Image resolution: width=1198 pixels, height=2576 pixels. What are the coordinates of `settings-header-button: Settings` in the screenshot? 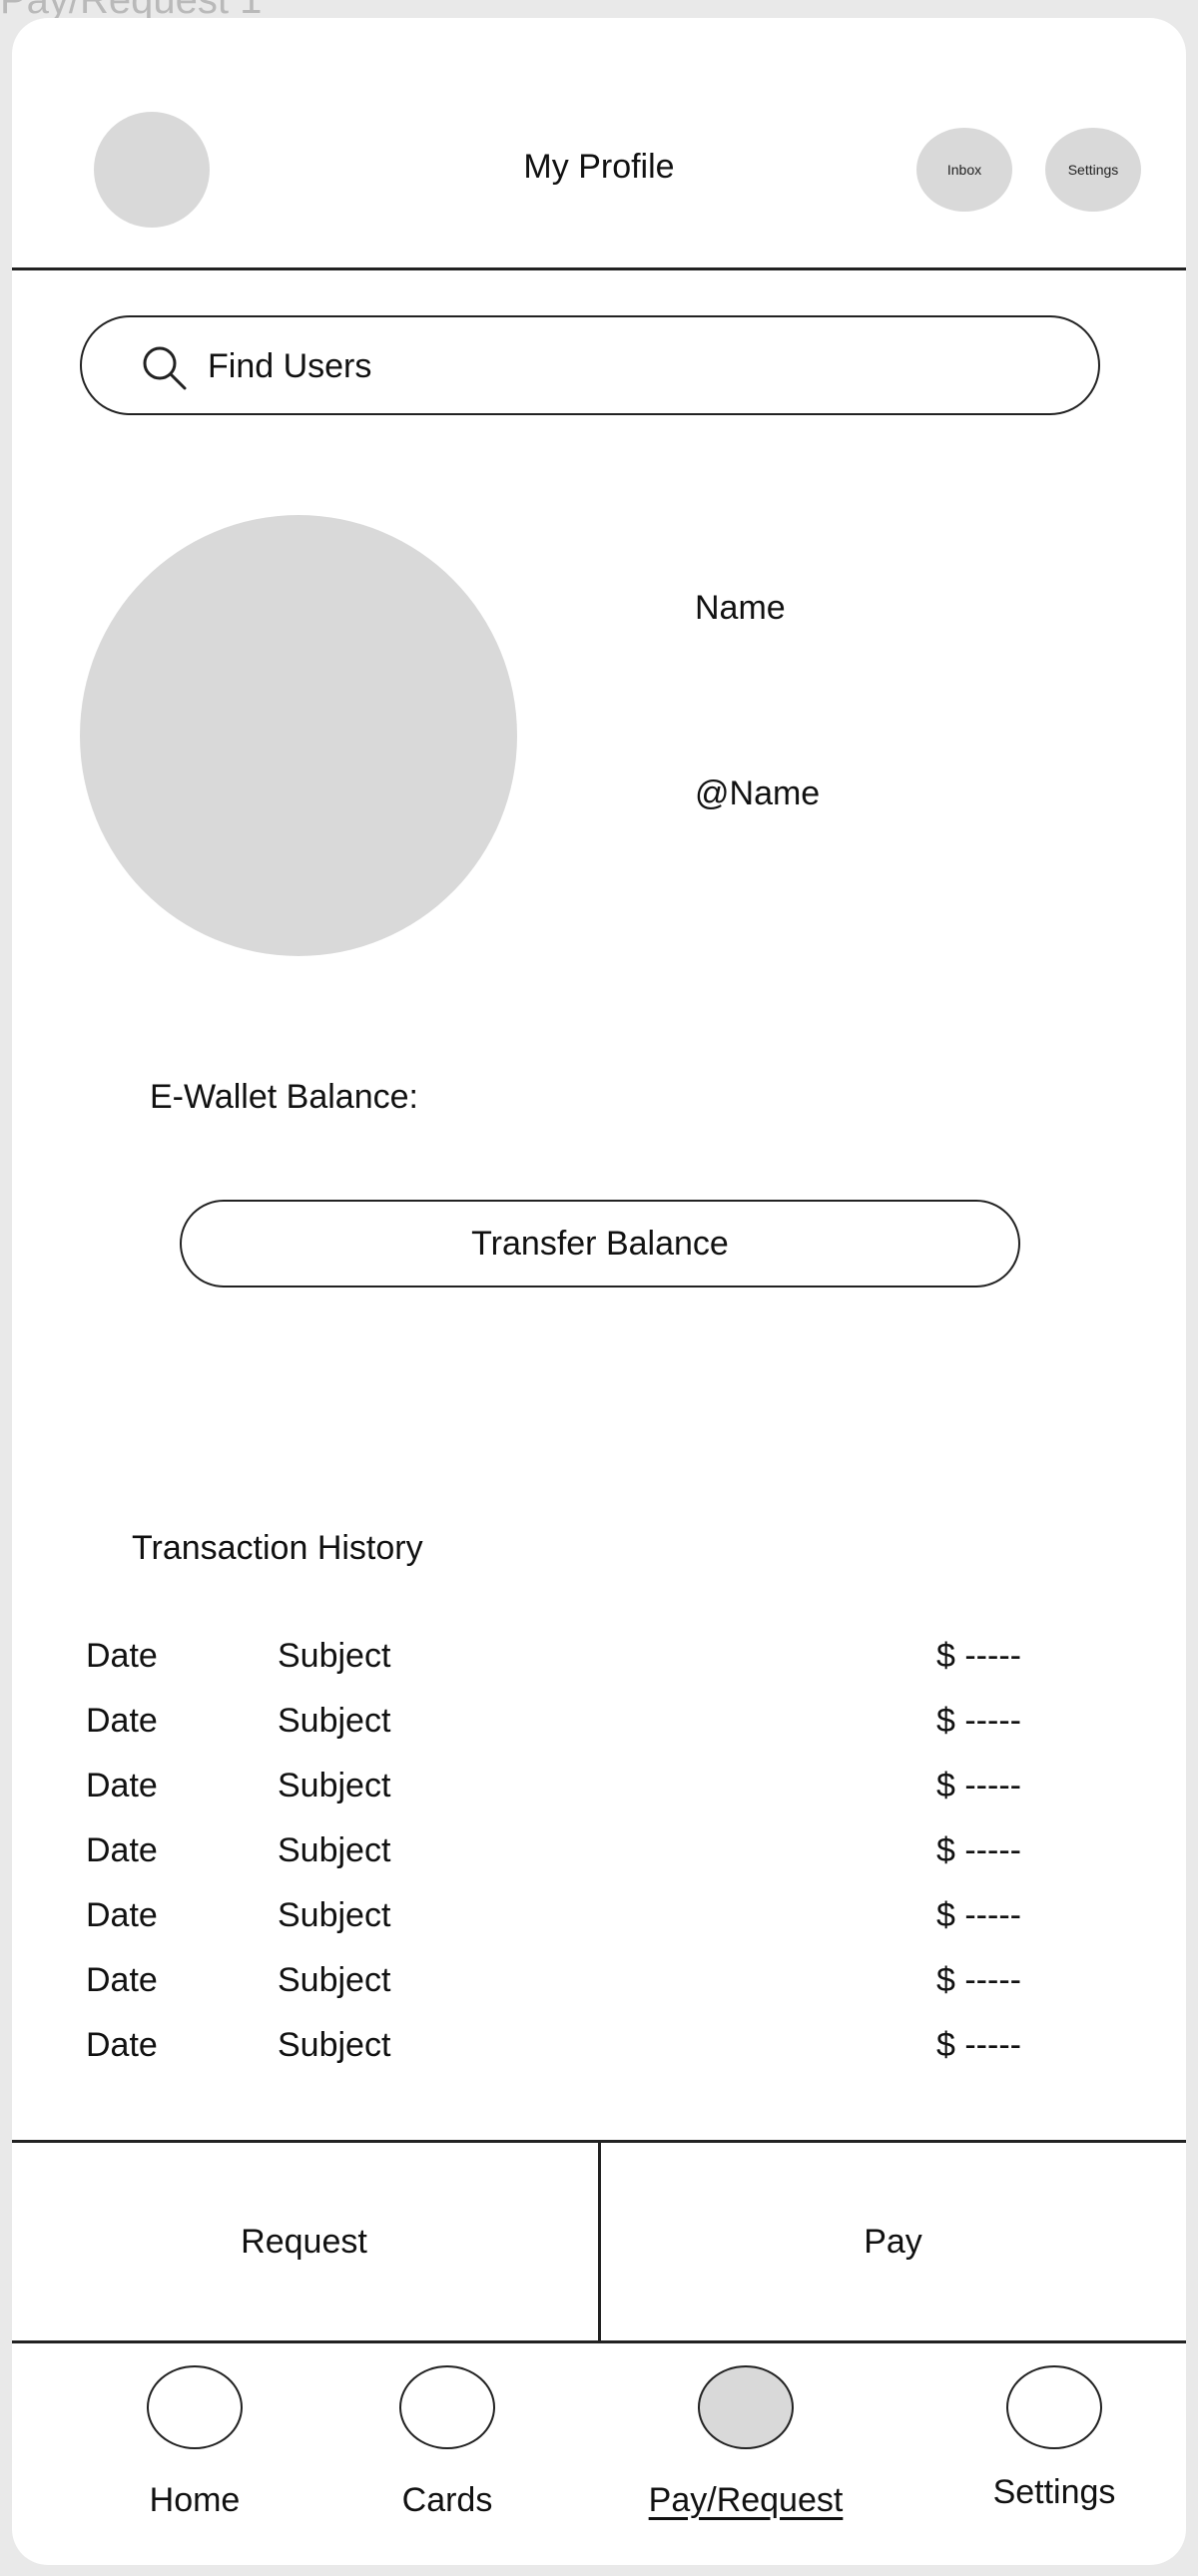 It's located at (1093, 170).